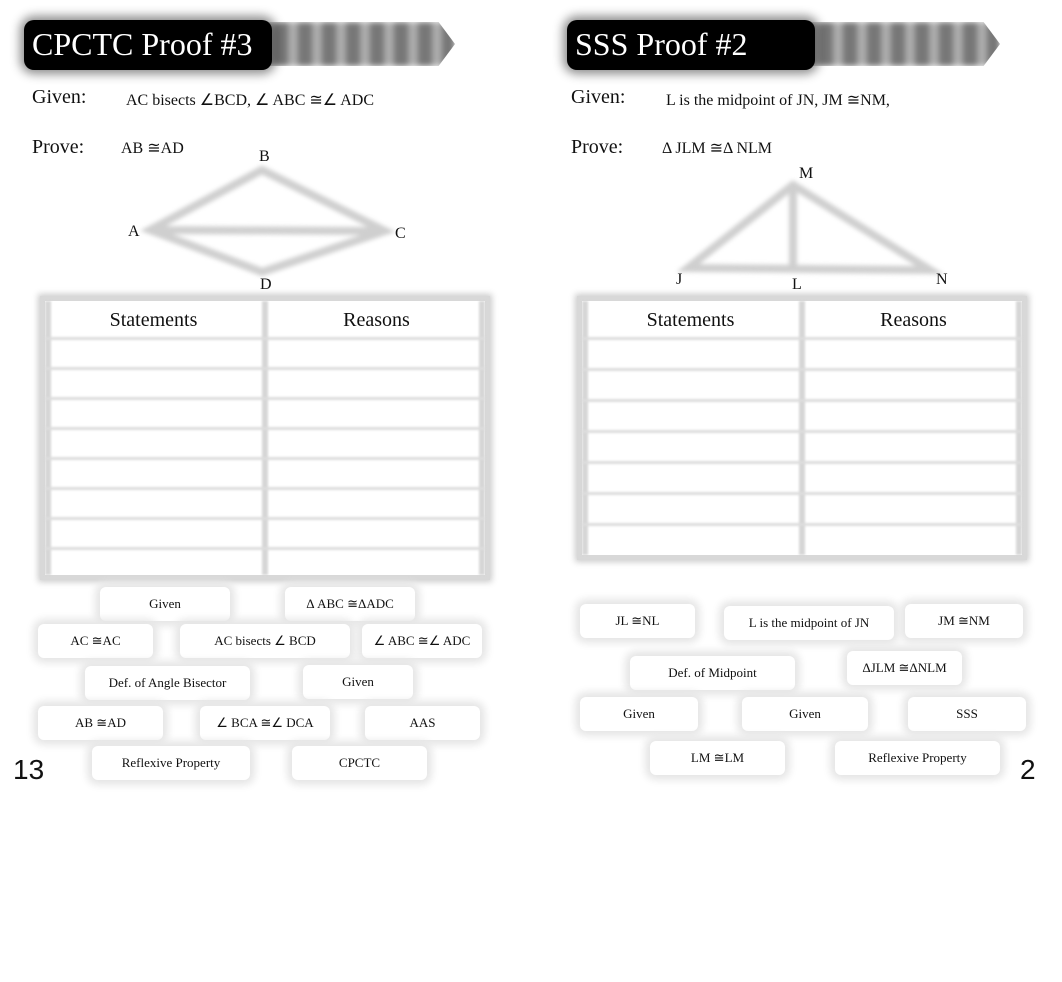 Image resolution: width=1062 pixels, height=982 pixels. Describe the element at coordinates (942, 279) in the screenshot. I see `point-label-n: N` at that location.